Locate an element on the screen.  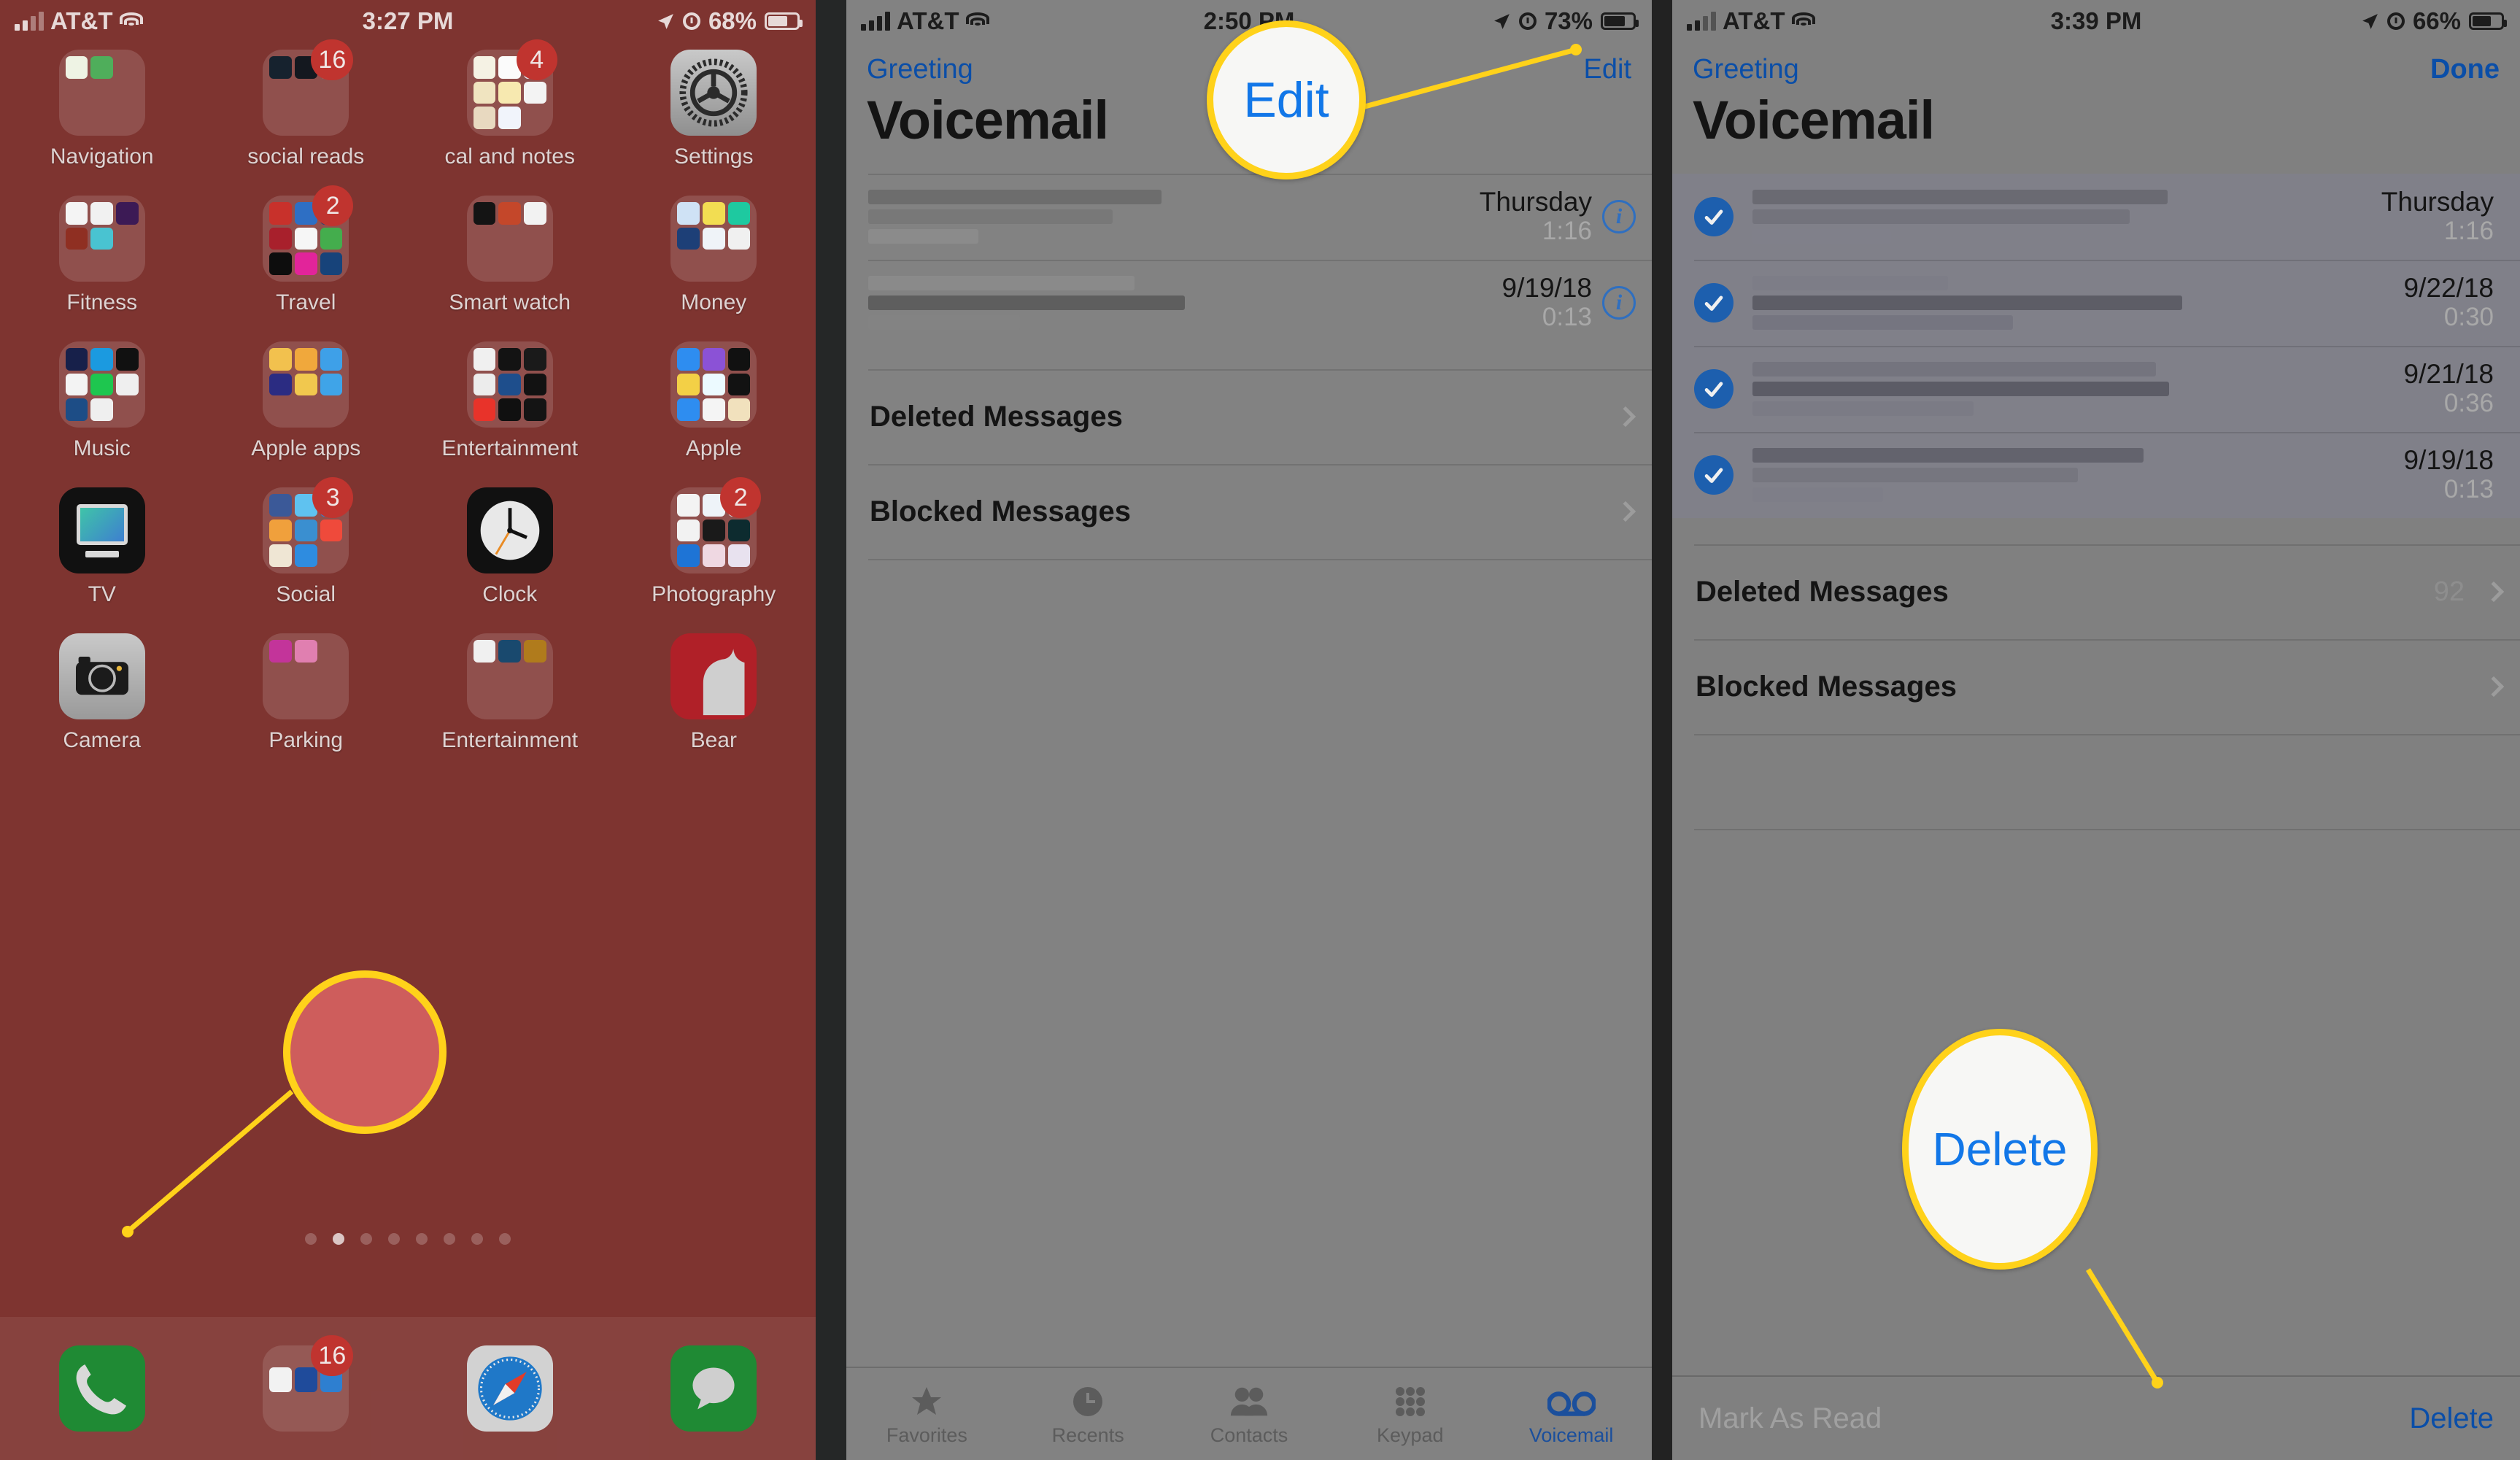
edit-callout: Edit is located at coordinates (1287, 99).